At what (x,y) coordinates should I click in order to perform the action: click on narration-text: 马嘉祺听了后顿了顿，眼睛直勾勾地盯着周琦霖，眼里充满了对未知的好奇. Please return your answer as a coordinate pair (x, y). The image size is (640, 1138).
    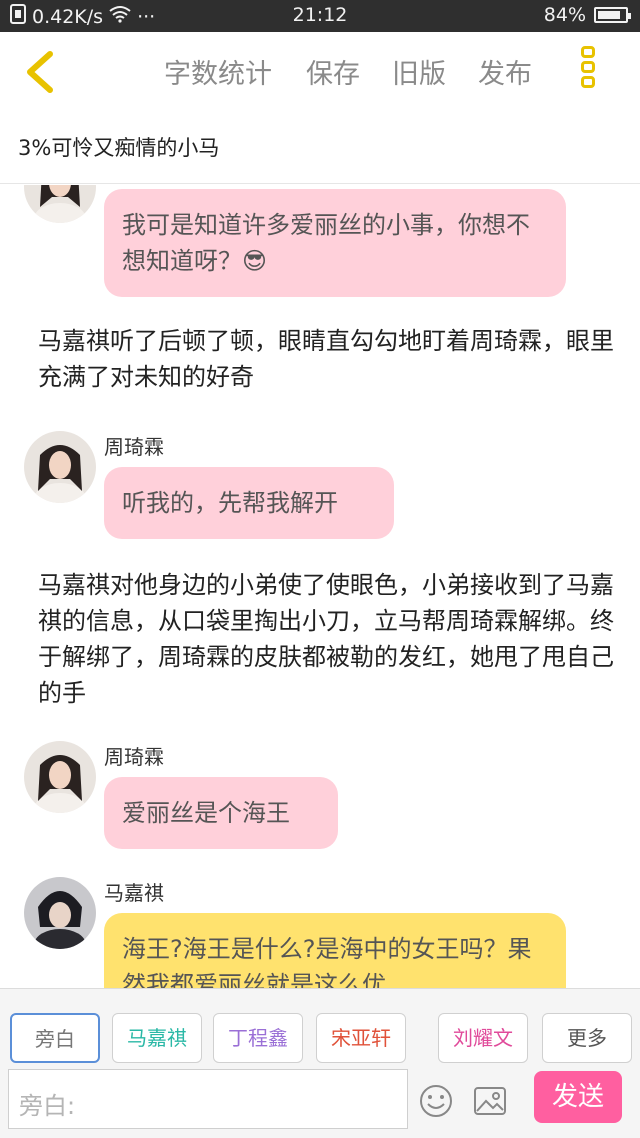
    Looking at the image, I should click on (328, 359).